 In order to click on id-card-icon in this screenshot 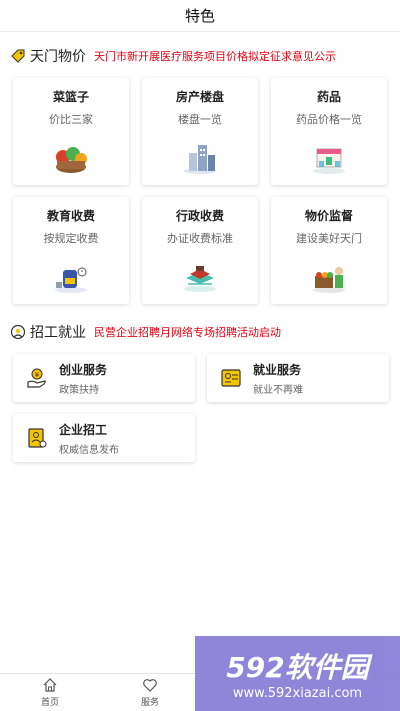, I will do `click(231, 378)`.